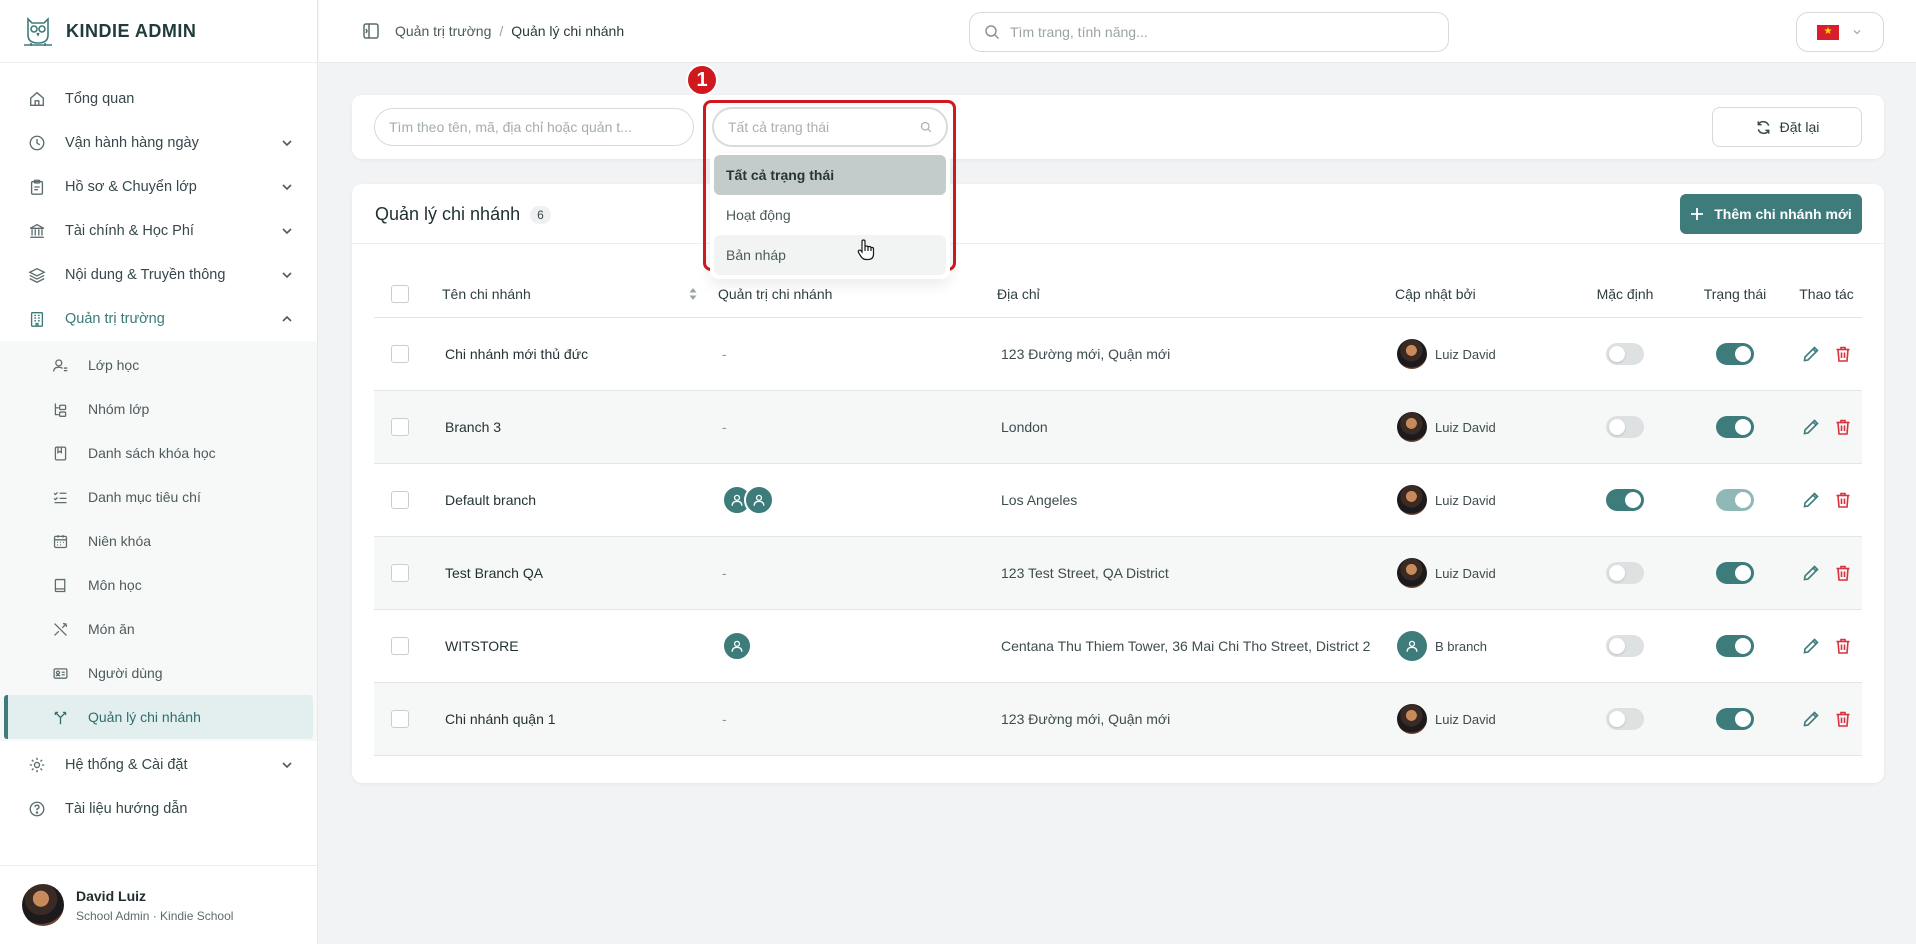  Describe the element at coordinates (132, 143) in the screenshot. I see `nav-item-label: Vận hành hàng ngày` at that location.